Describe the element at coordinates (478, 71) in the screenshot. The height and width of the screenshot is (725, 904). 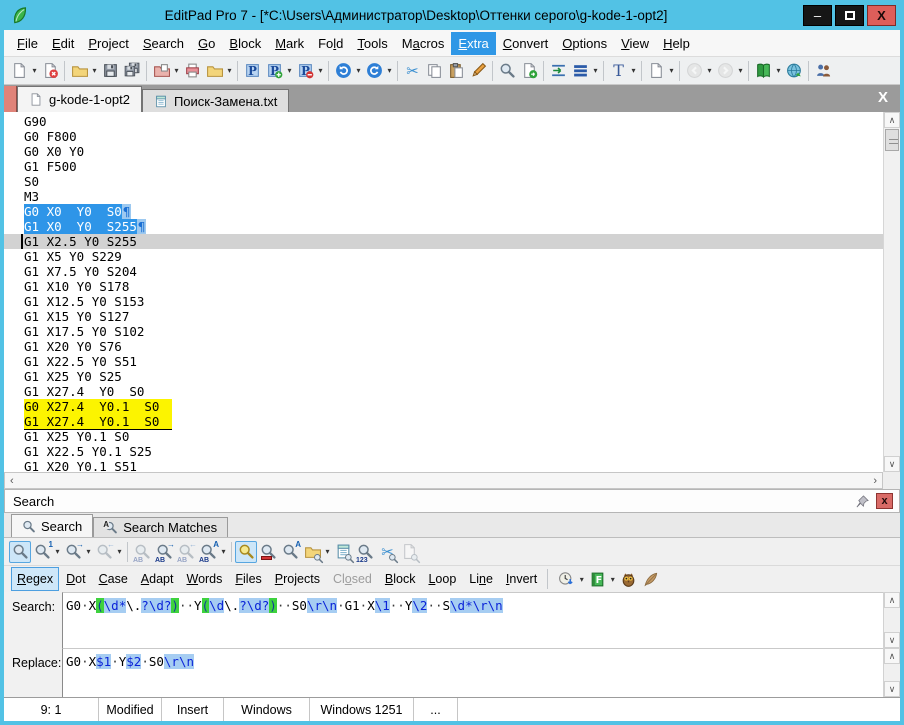
I see `edit-button` at that location.